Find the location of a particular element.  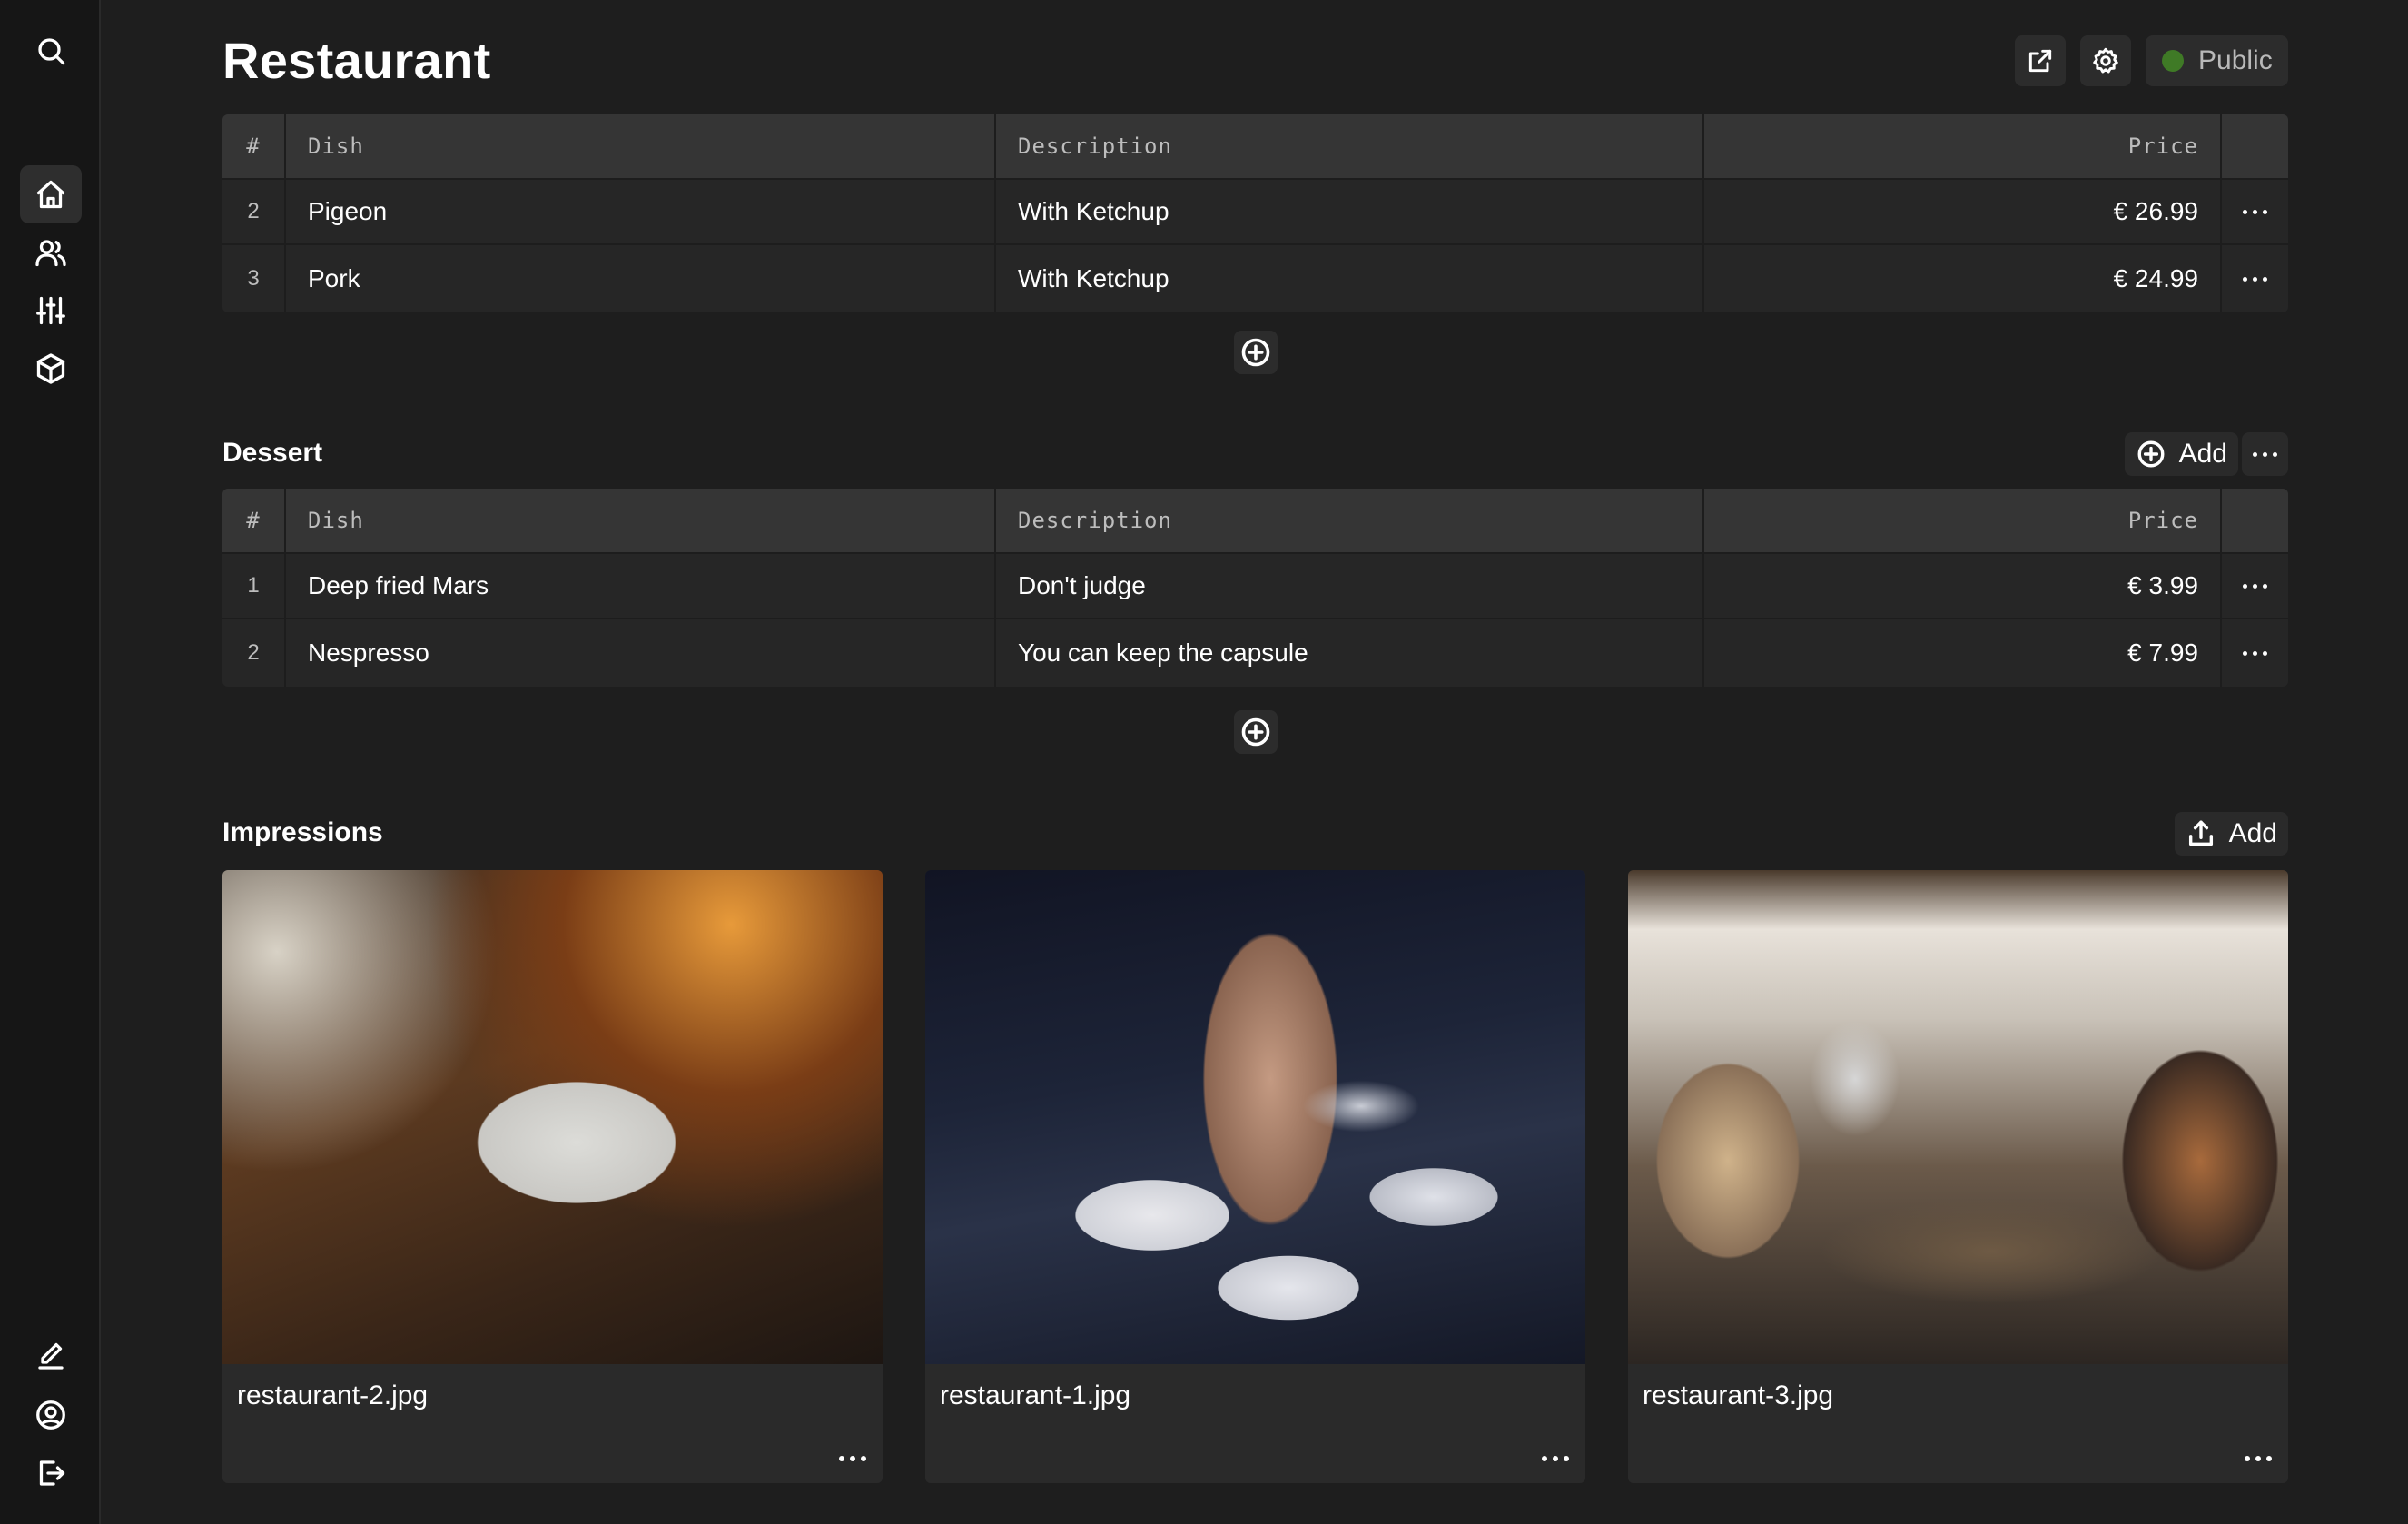

impressions-add-label: Add is located at coordinates (2252, 833).